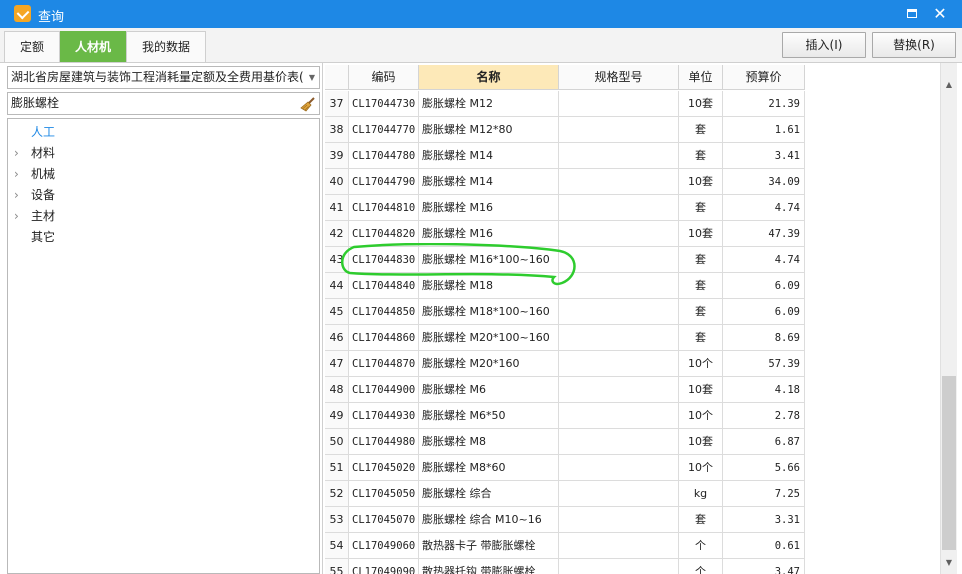 This screenshot has width=962, height=574. Describe the element at coordinates (565, 312) in the screenshot. I see `table-row: 45 CL17044850 膨胀螺栓 M18*100~160 套 6.09` at that location.